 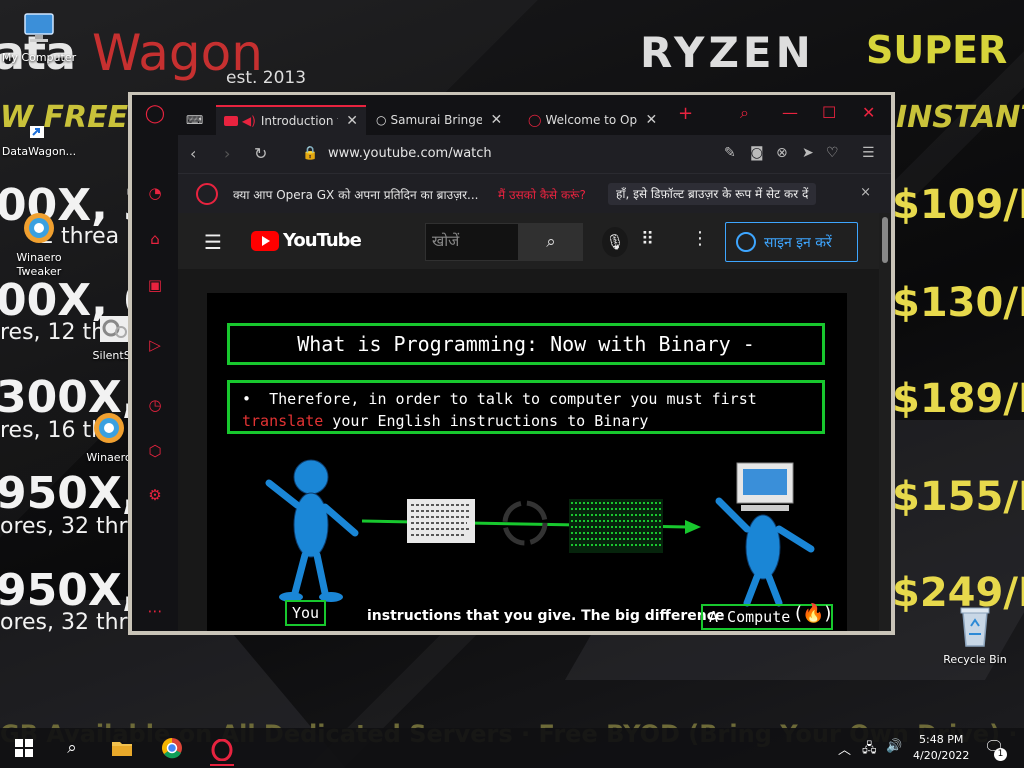 I want to click on menu-icon: ☰, so click(x=213, y=242).